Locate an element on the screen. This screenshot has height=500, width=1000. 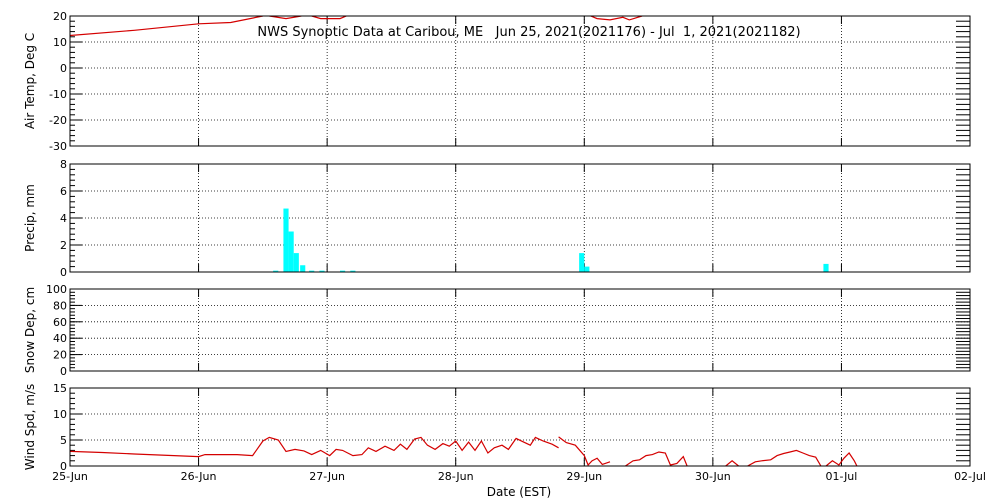
y-axis-title: Snow Dep, cm is located at coordinates (30, 330).